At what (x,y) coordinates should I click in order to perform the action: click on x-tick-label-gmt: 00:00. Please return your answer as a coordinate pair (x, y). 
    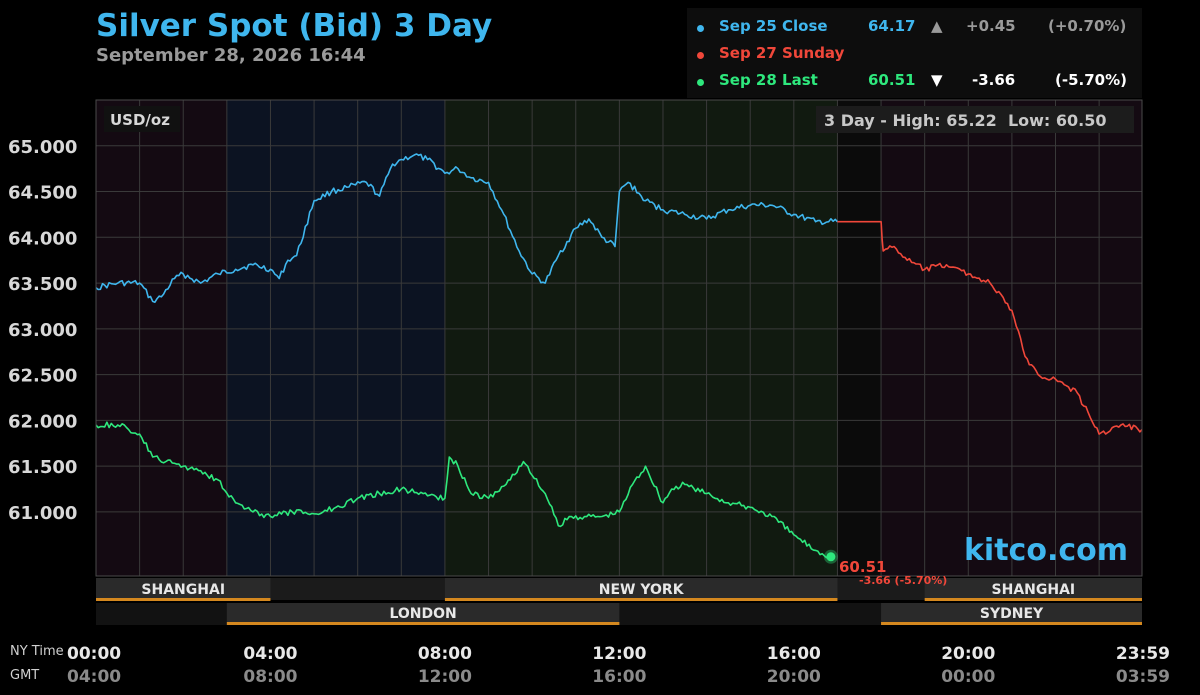
    Looking at the image, I should click on (968, 677).